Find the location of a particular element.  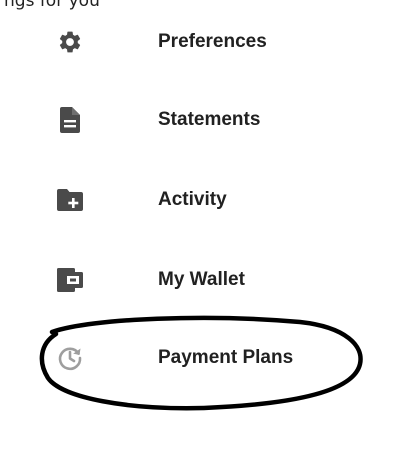

menu-item-statements: Statements is located at coordinates (201, 120).